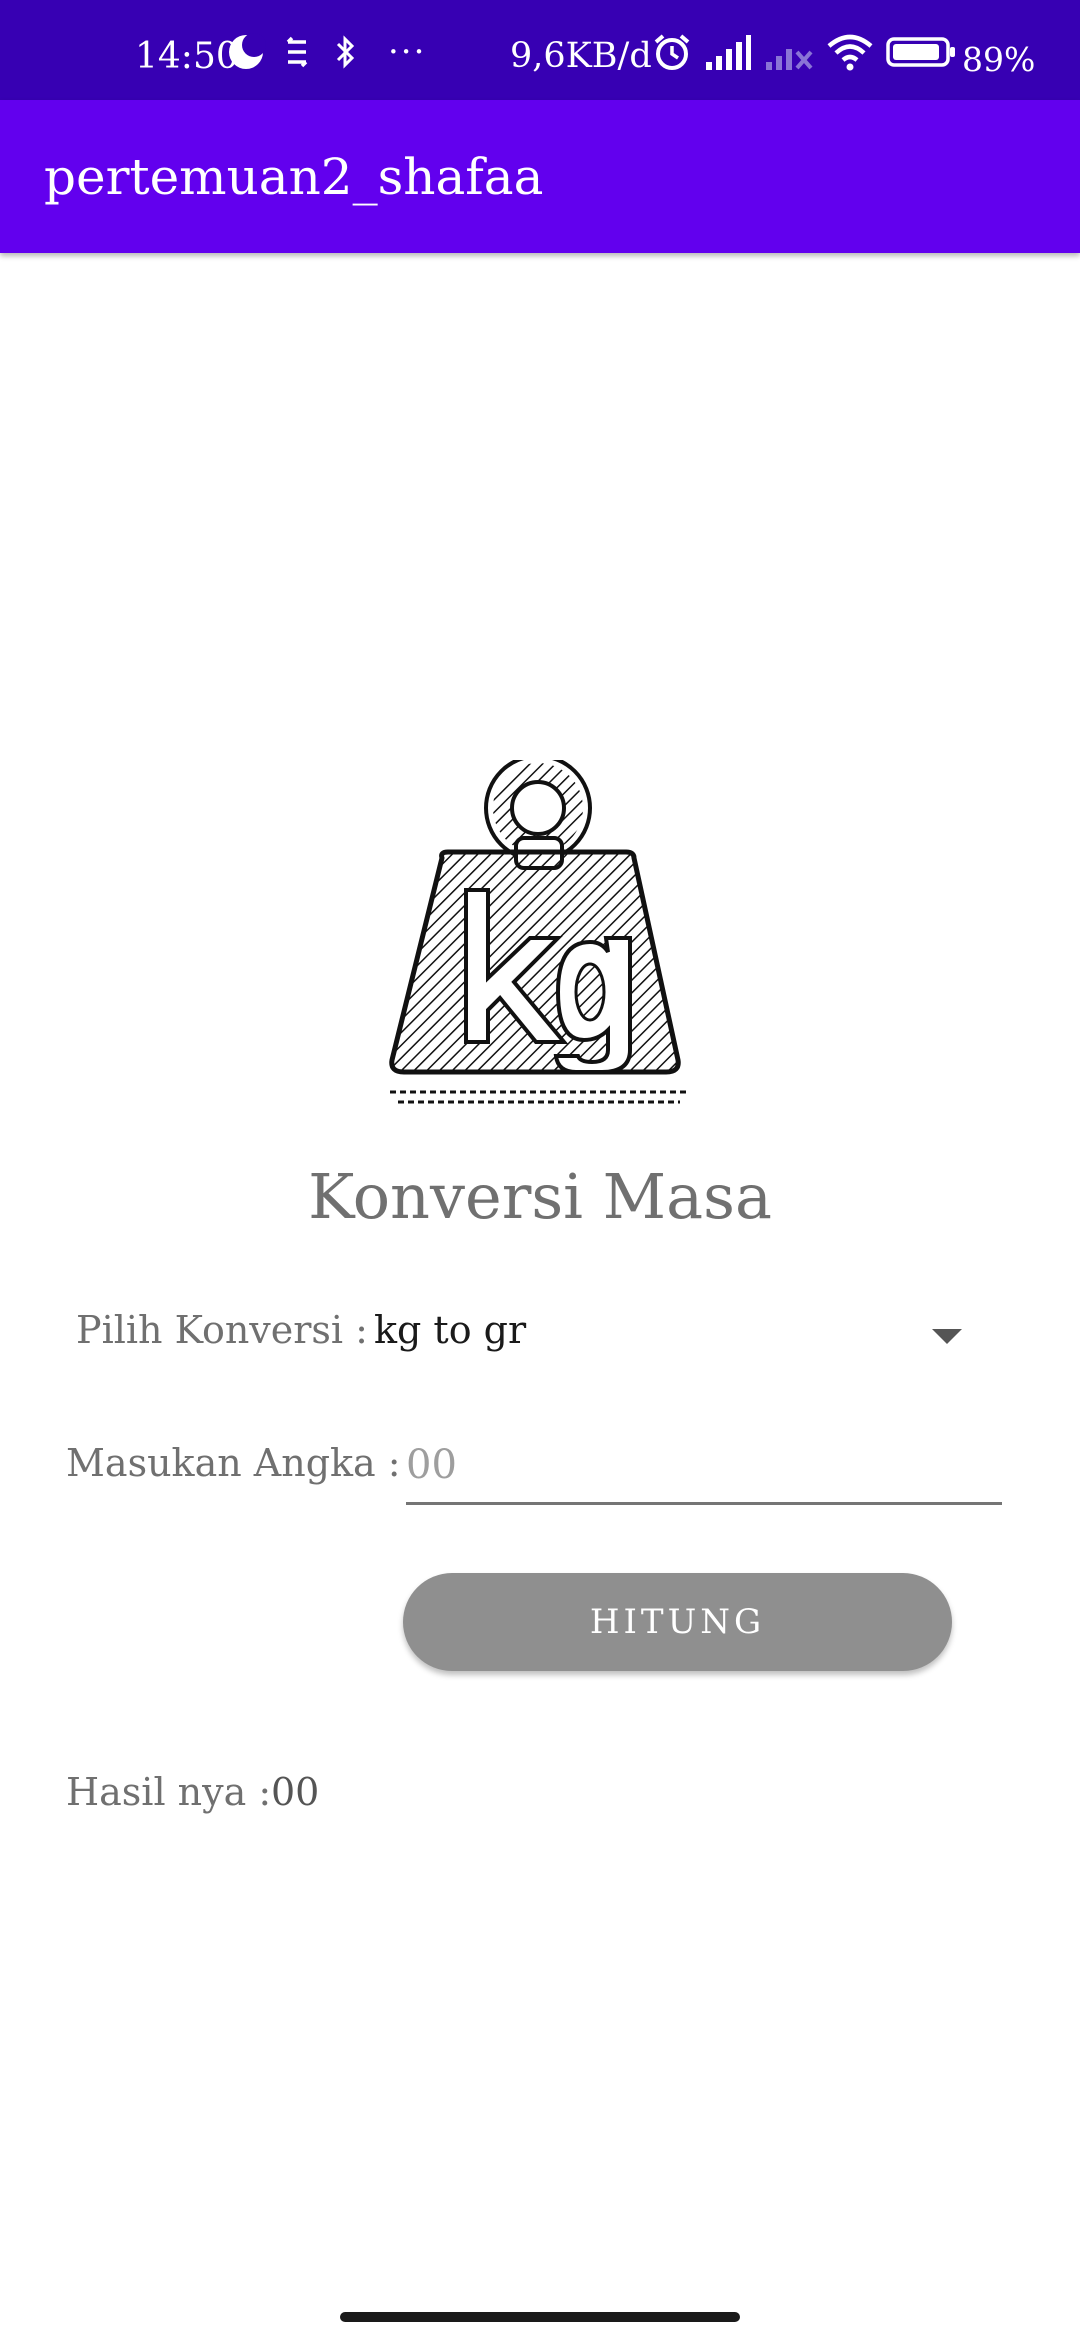 This screenshot has height=2340, width=1080. What do you see at coordinates (672, 52) in the screenshot?
I see `alarm-icon` at bounding box center [672, 52].